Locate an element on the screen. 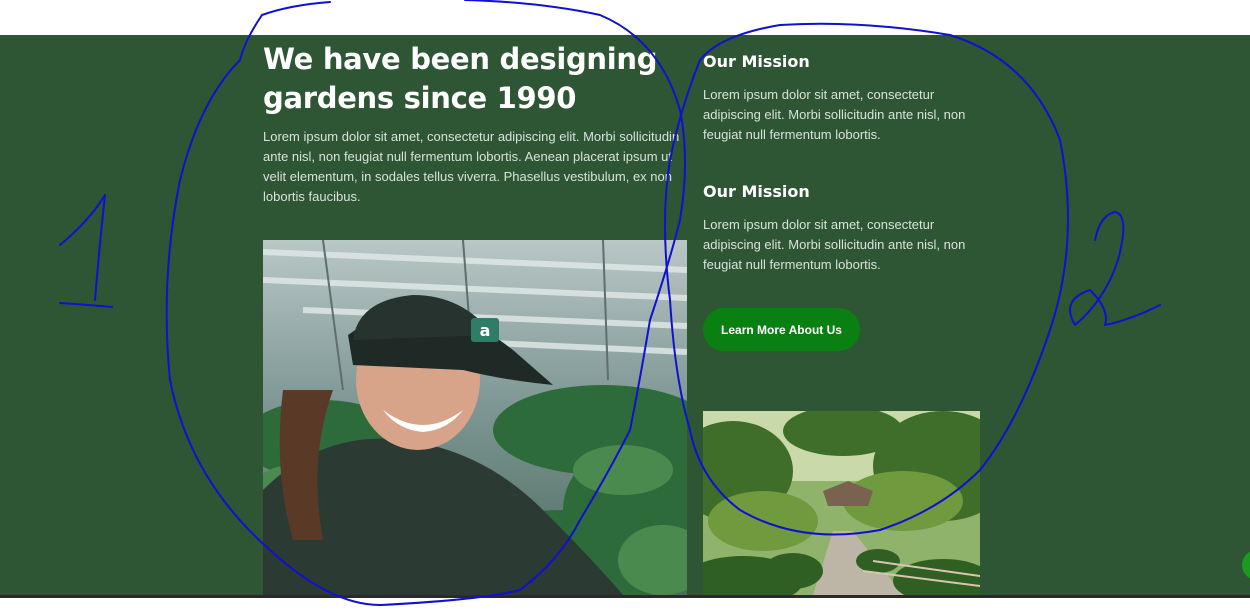 The image size is (1250, 610). garden-photo is located at coordinates (841, 503).